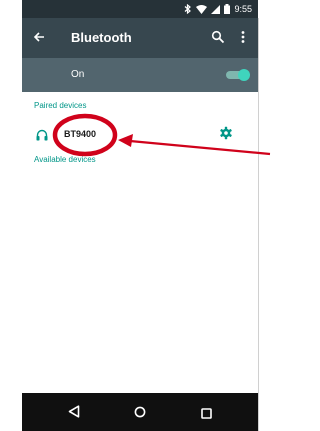 The height and width of the screenshot is (431, 320). What do you see at coordinates (244, 75) in the screenshot?
I see `switch-thumb` at bounding box center [244, 75].